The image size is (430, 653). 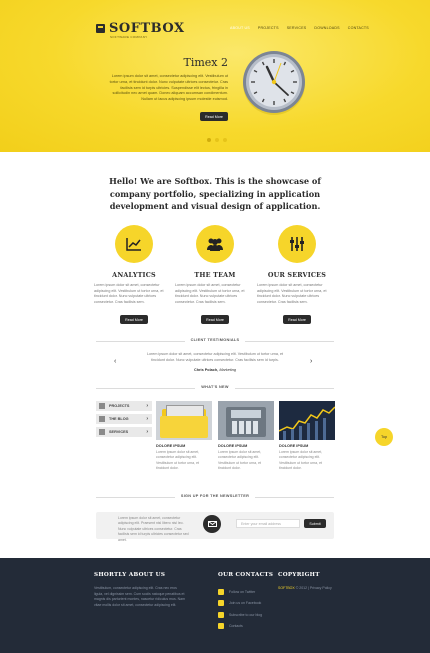 I want to click on author-name: Chris Polach,, so click(x=206, y=370).